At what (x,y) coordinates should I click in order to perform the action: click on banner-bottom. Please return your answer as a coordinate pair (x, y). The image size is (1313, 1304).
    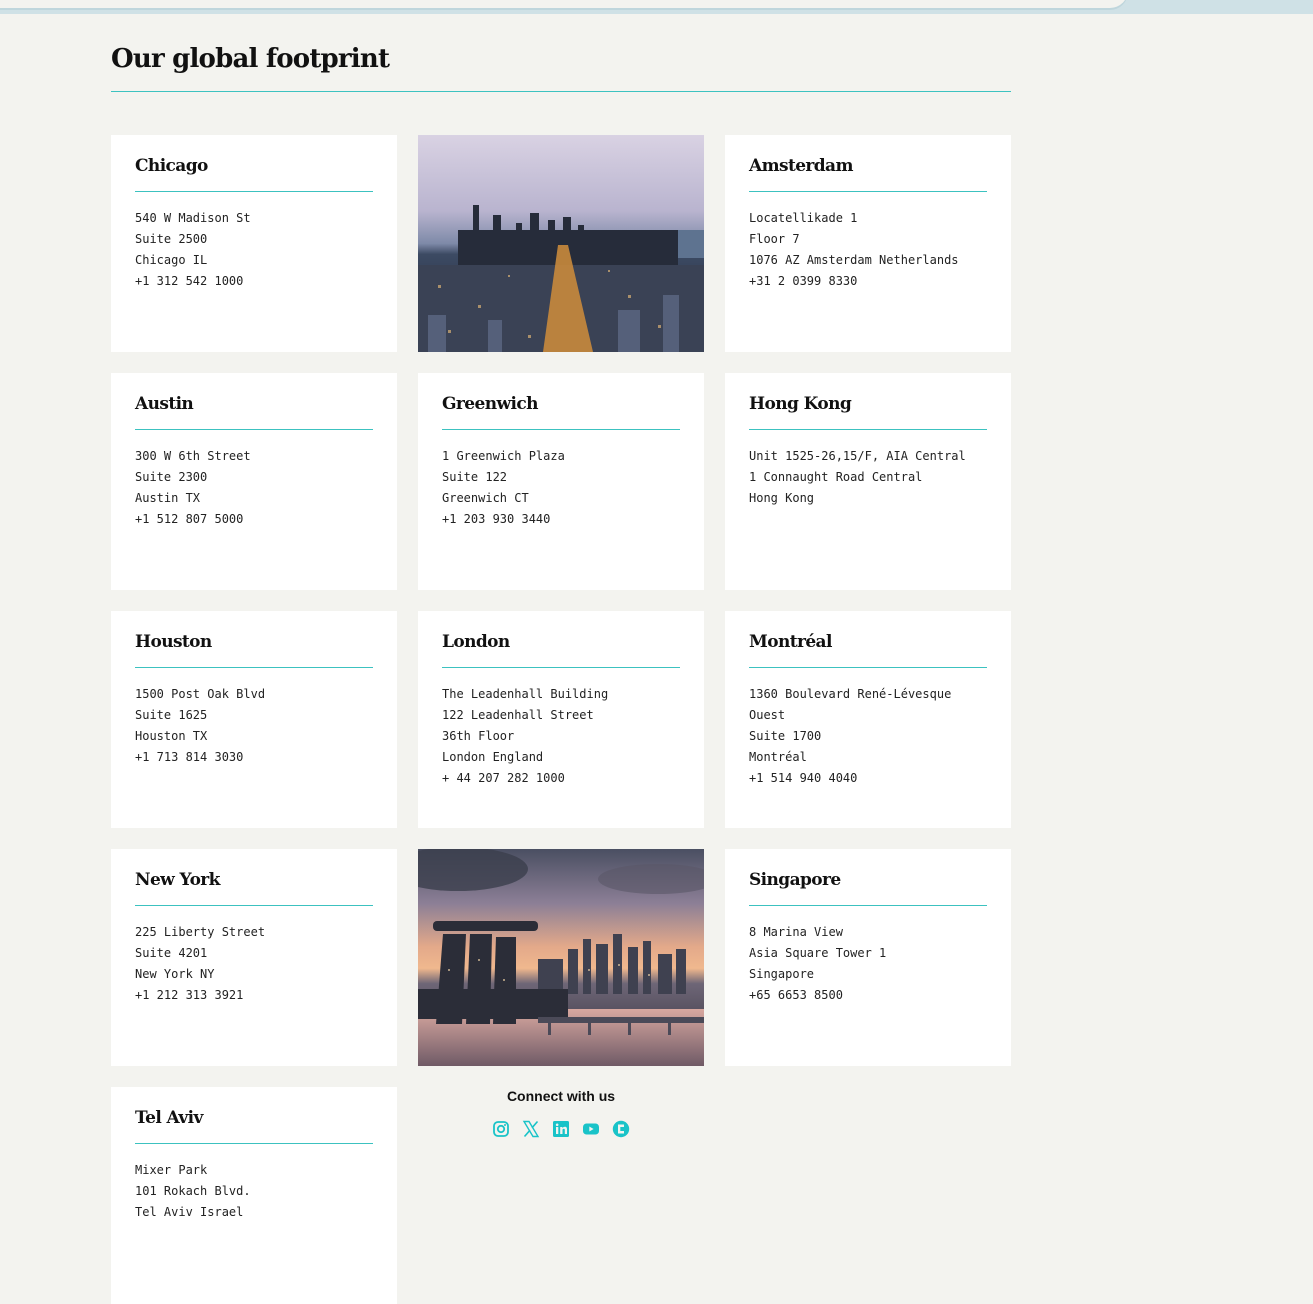
    Looking at the image, I should click on (564, 4).